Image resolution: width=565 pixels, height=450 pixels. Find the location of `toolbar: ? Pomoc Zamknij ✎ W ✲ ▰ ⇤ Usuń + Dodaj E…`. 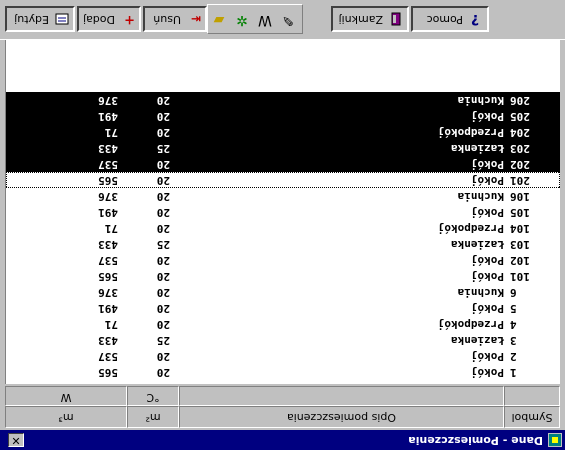

toolbar: ? Pomoc Zamknij ✎ W ✲ ▰ ⇤ Usuń + Dodaj E… is located at coordinates (282, 20).